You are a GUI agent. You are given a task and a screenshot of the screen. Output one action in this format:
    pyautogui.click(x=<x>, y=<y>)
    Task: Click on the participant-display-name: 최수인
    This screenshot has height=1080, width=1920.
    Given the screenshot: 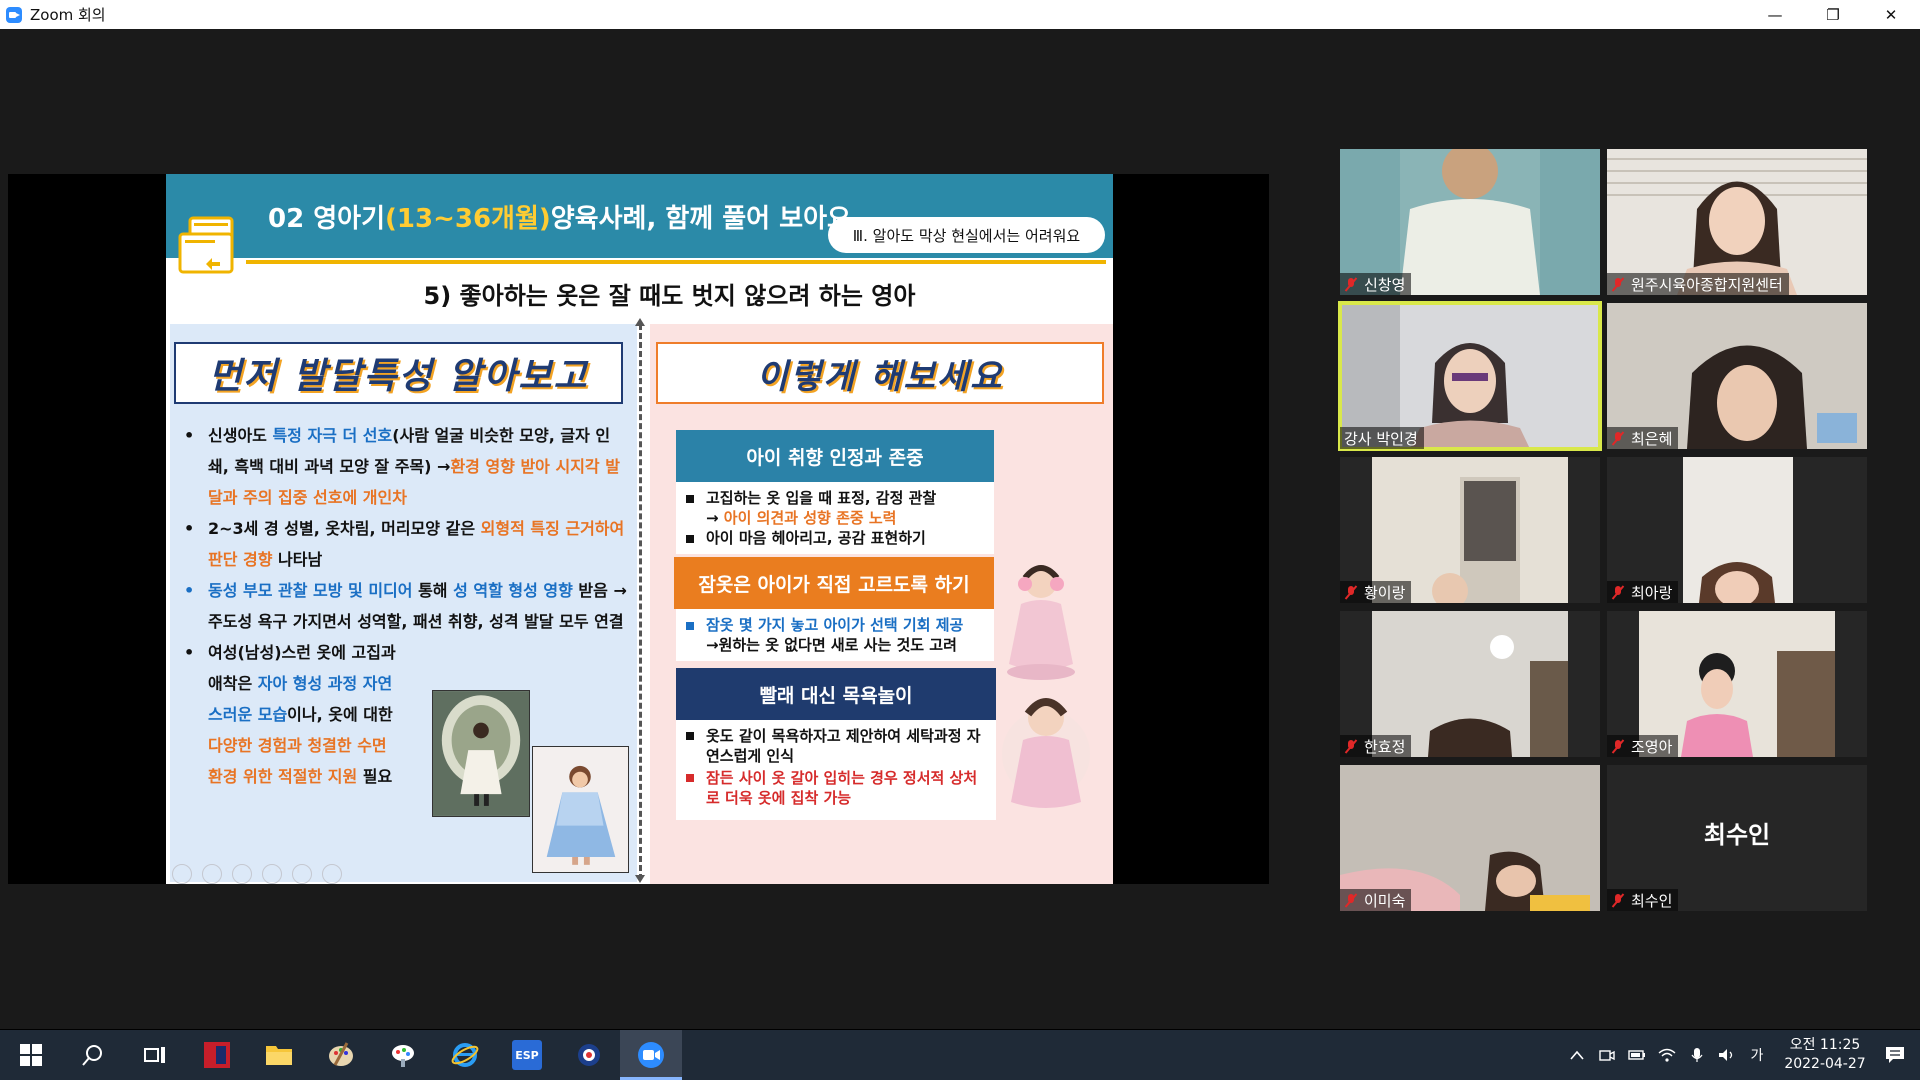 What is the action you would take?
    pyautogui.click(x=1737, y=835)
    